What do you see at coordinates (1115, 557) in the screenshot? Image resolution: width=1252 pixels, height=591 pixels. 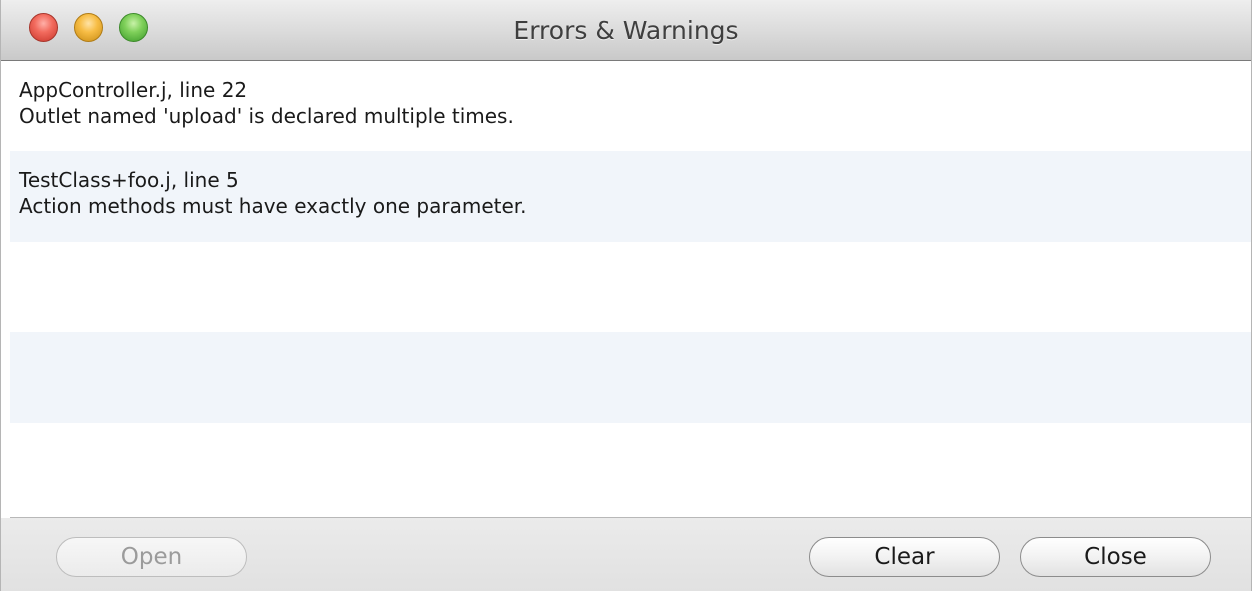 I see `close-button: Close` at bounding box center [1115, 557].